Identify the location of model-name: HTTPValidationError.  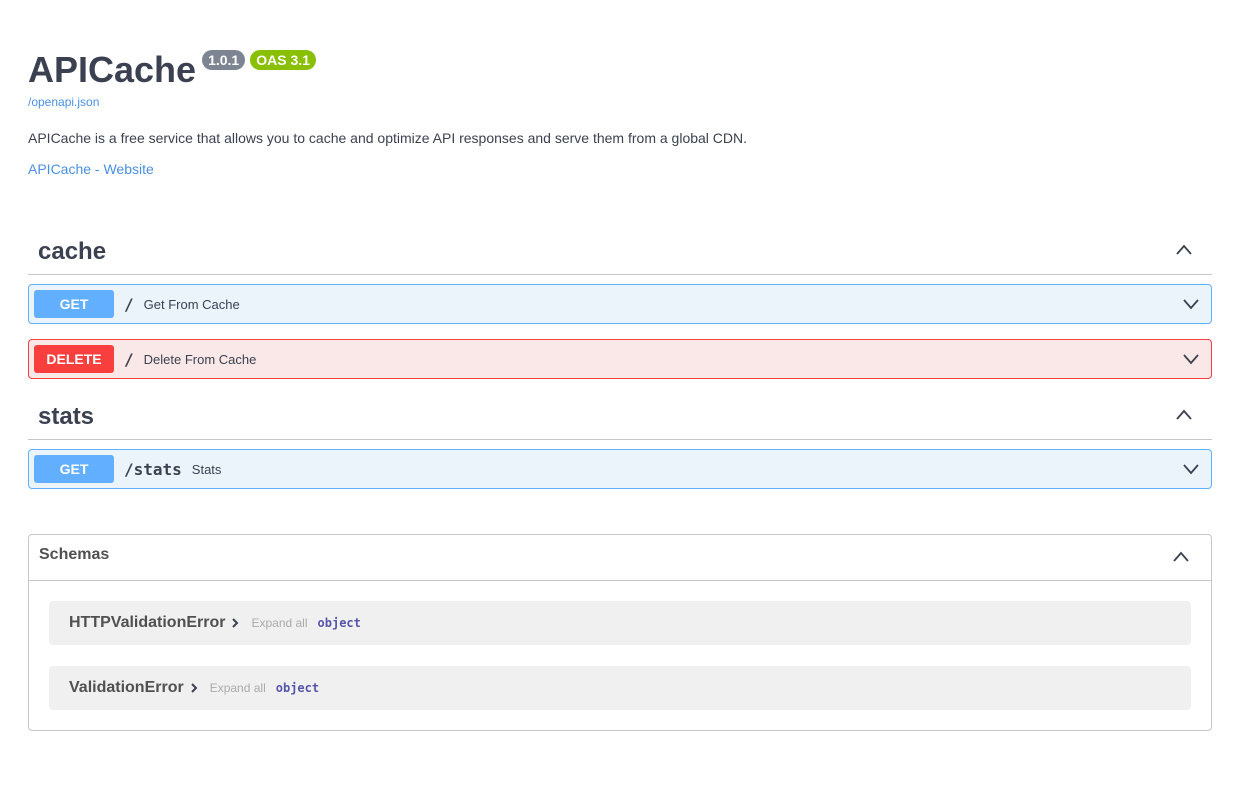
(147, 623).